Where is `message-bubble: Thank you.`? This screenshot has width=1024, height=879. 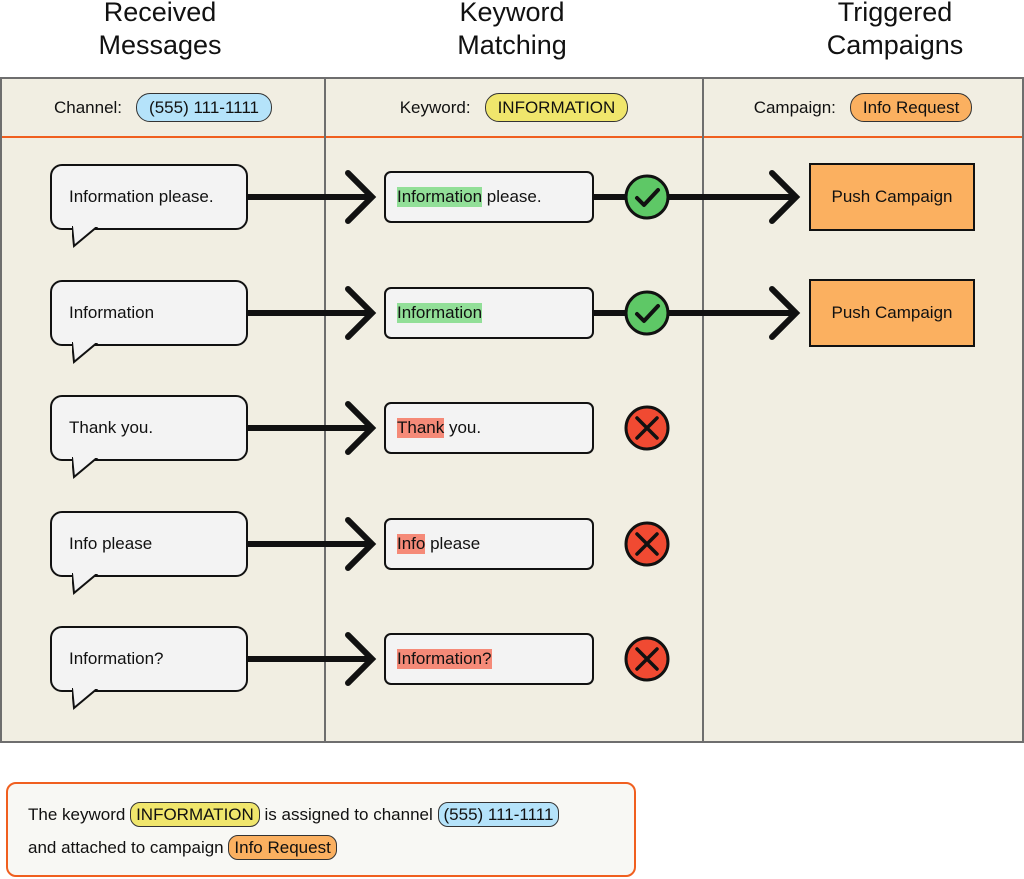 message-bubble: Thank you. is located at coordinates (149, 437).